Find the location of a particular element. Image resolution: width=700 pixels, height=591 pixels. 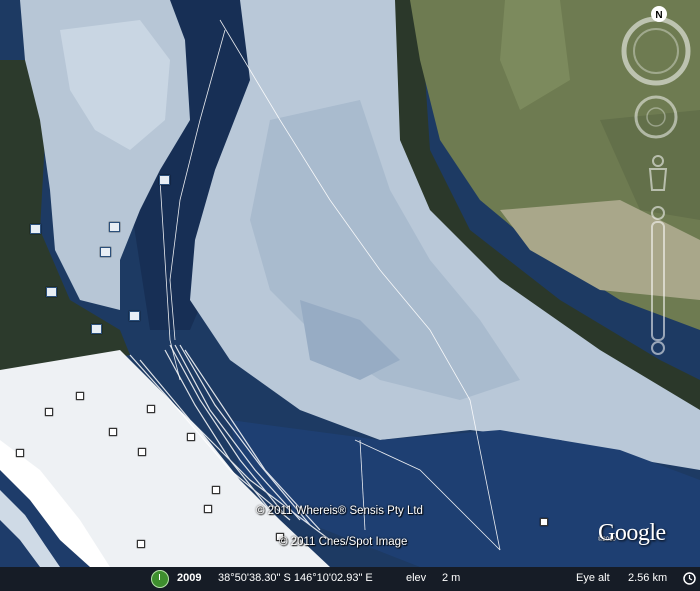

copyright-text: © 2011 Whereis® Sensis Pty Ltd is located at coordinates (339, 511).